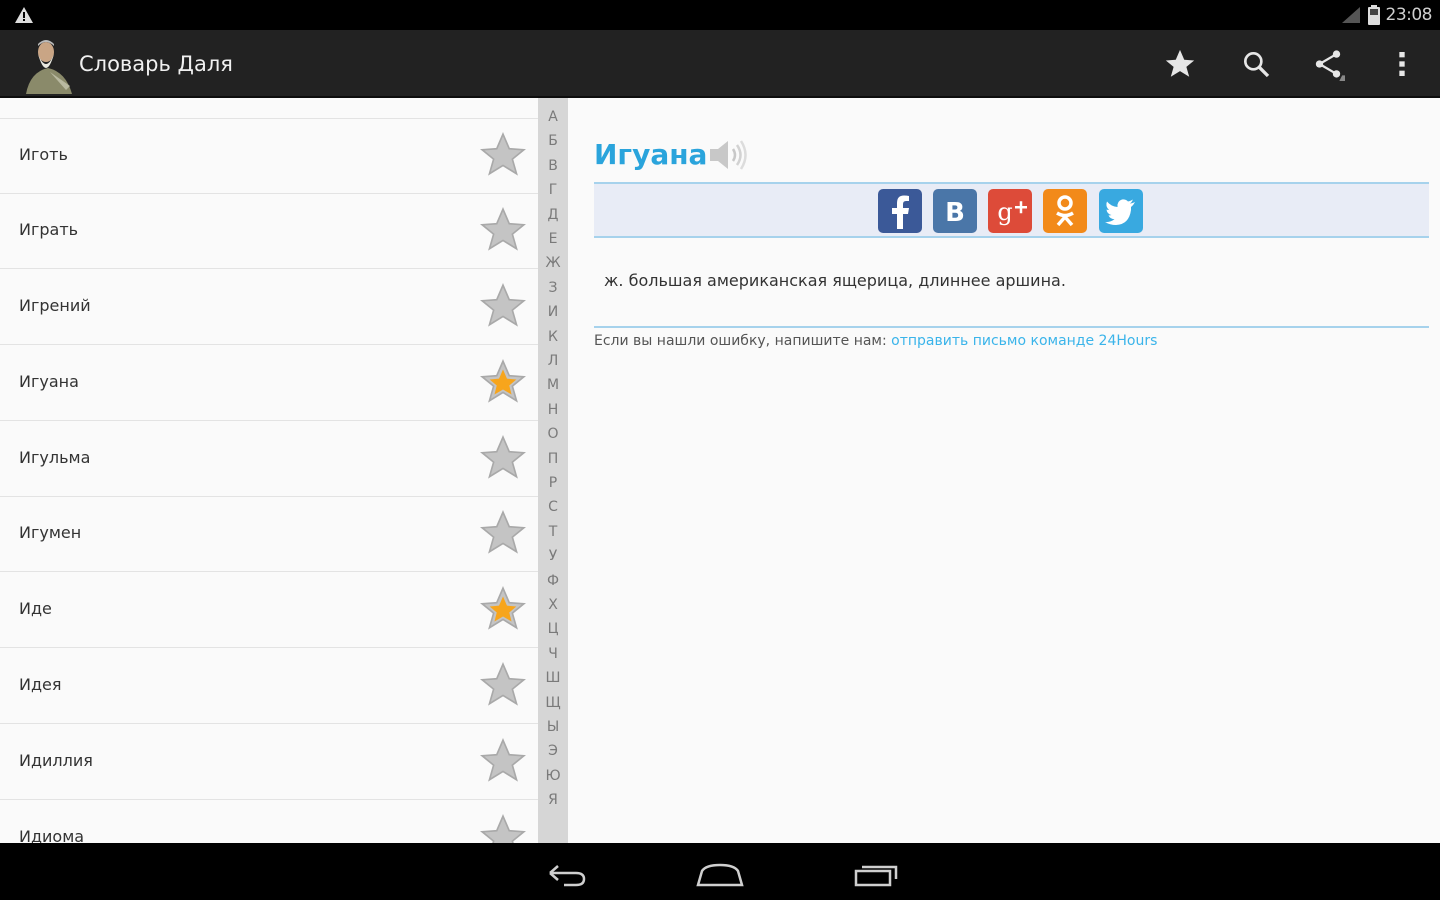 This screenshot has width=1440, height=900. I want to click on twitter-icon, so click(1120, 212).